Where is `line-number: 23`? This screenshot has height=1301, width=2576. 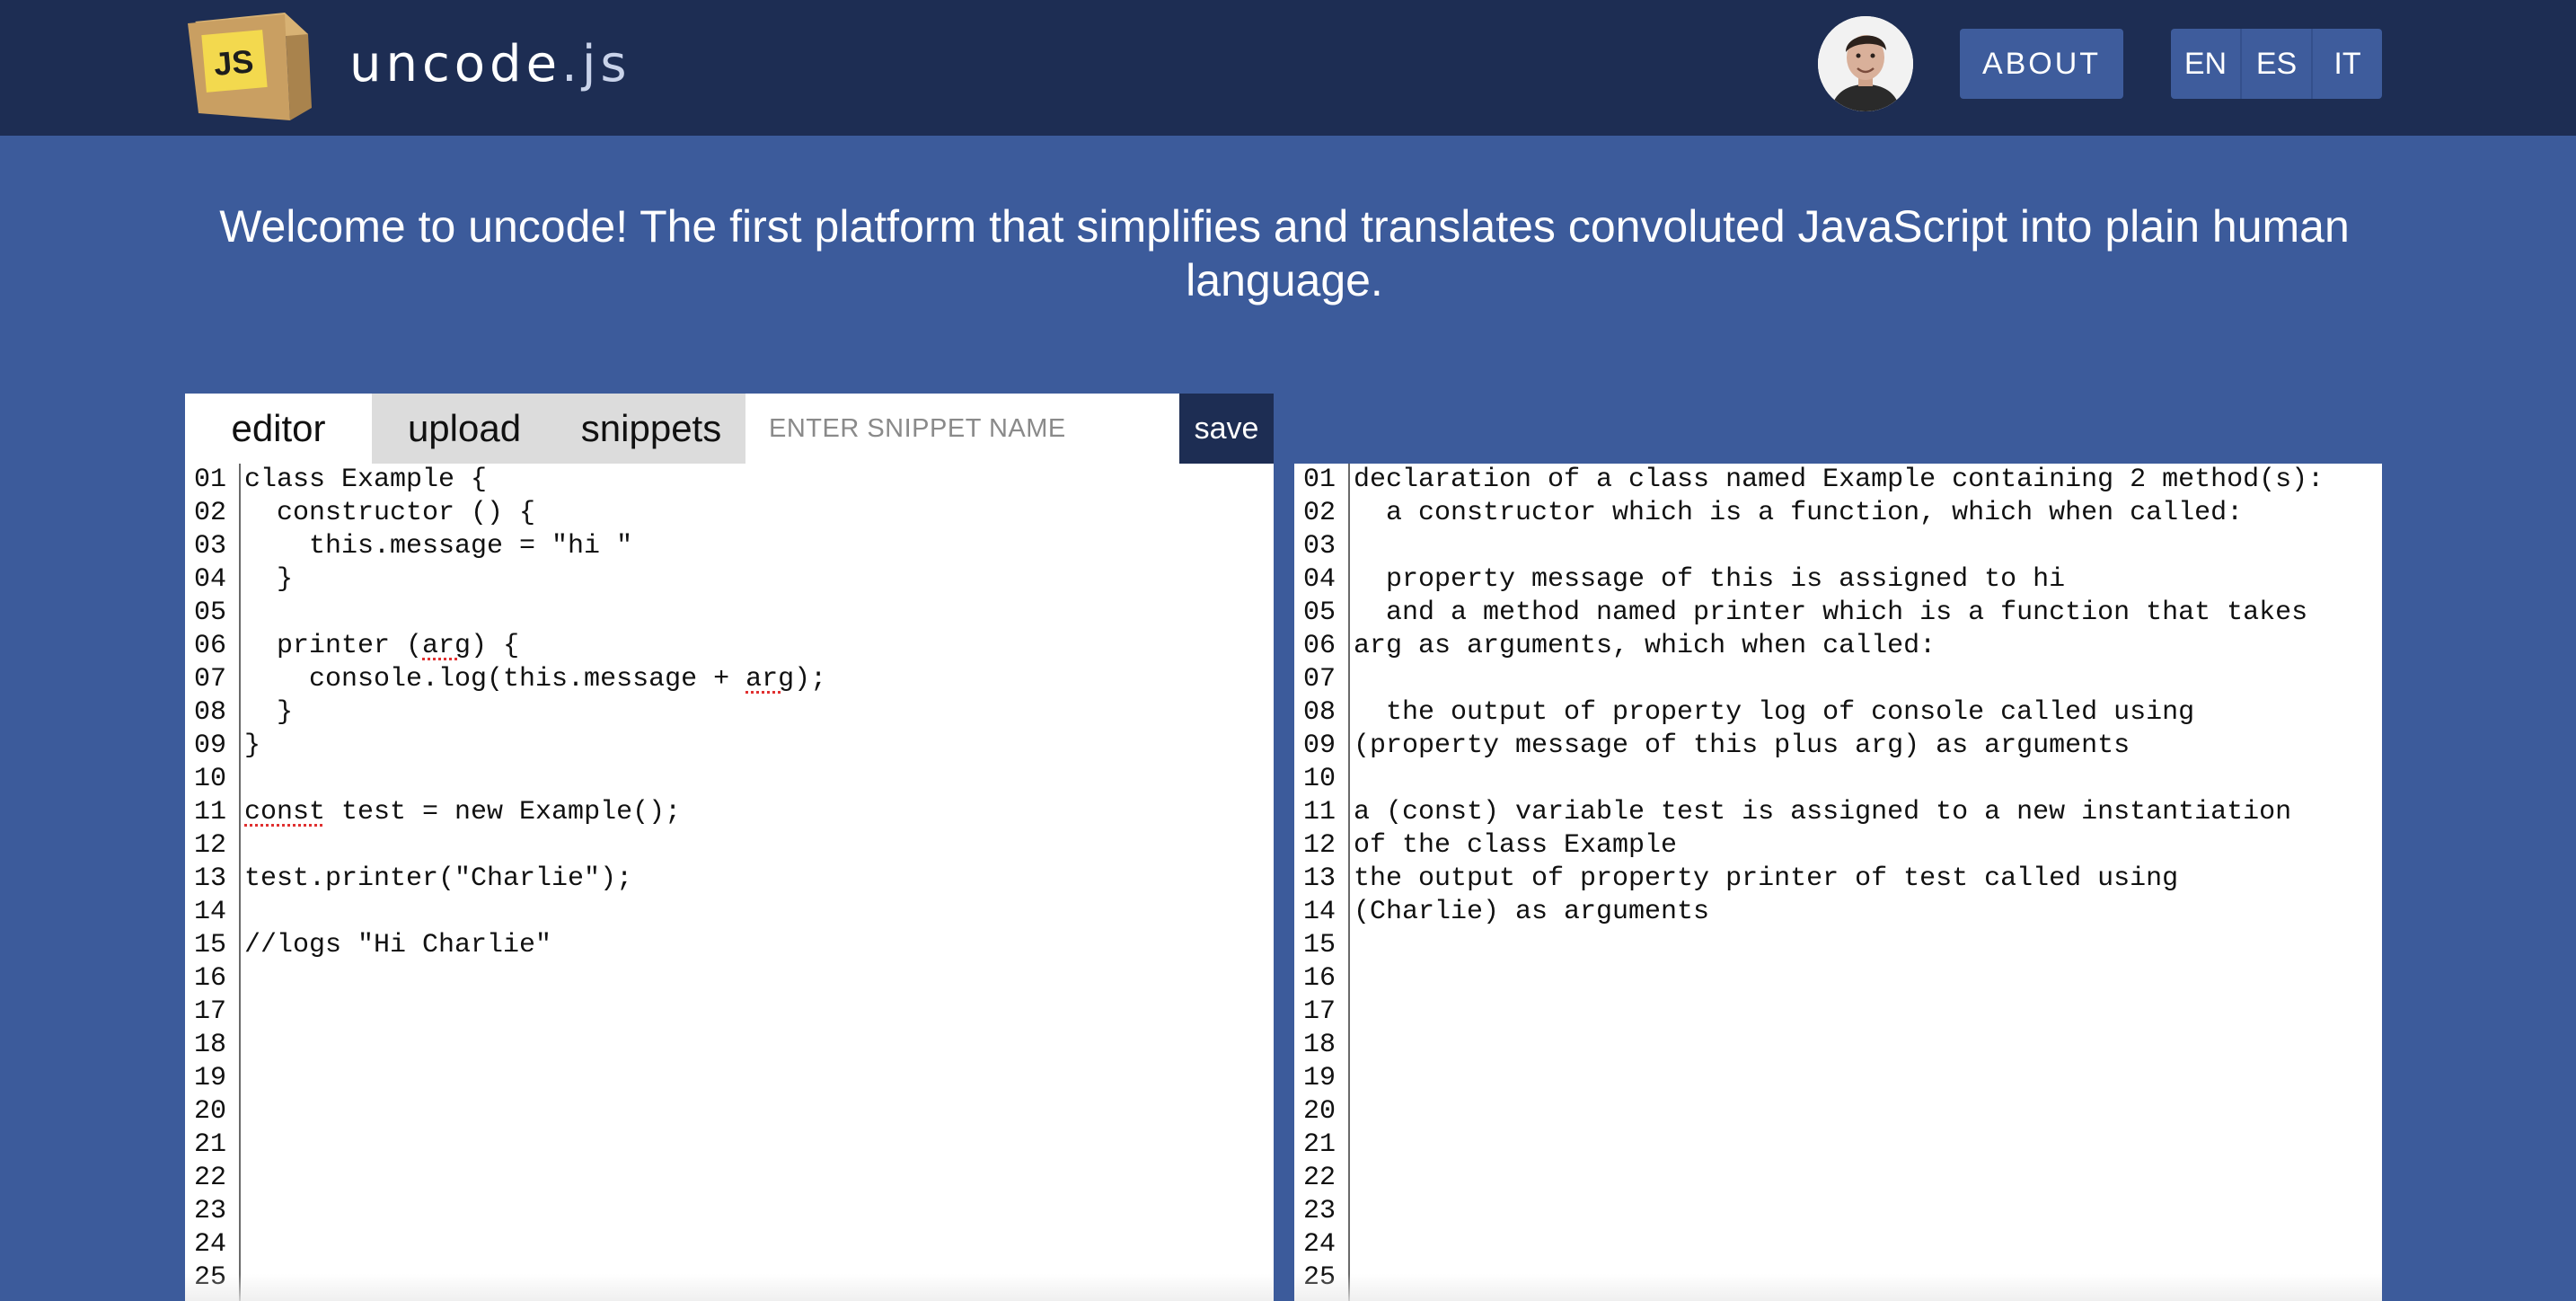
line-number: 23 is located at coordinates (1320, 1211).